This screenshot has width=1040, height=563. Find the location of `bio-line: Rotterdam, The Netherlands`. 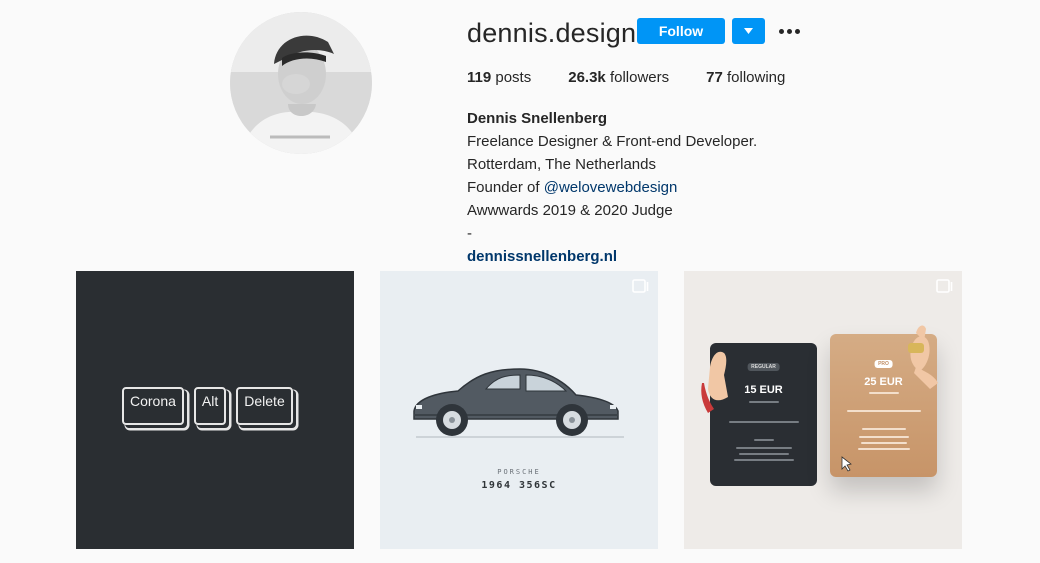

bio-line: Rotterdam, The Netherlands is located at coordinates (561, 164).